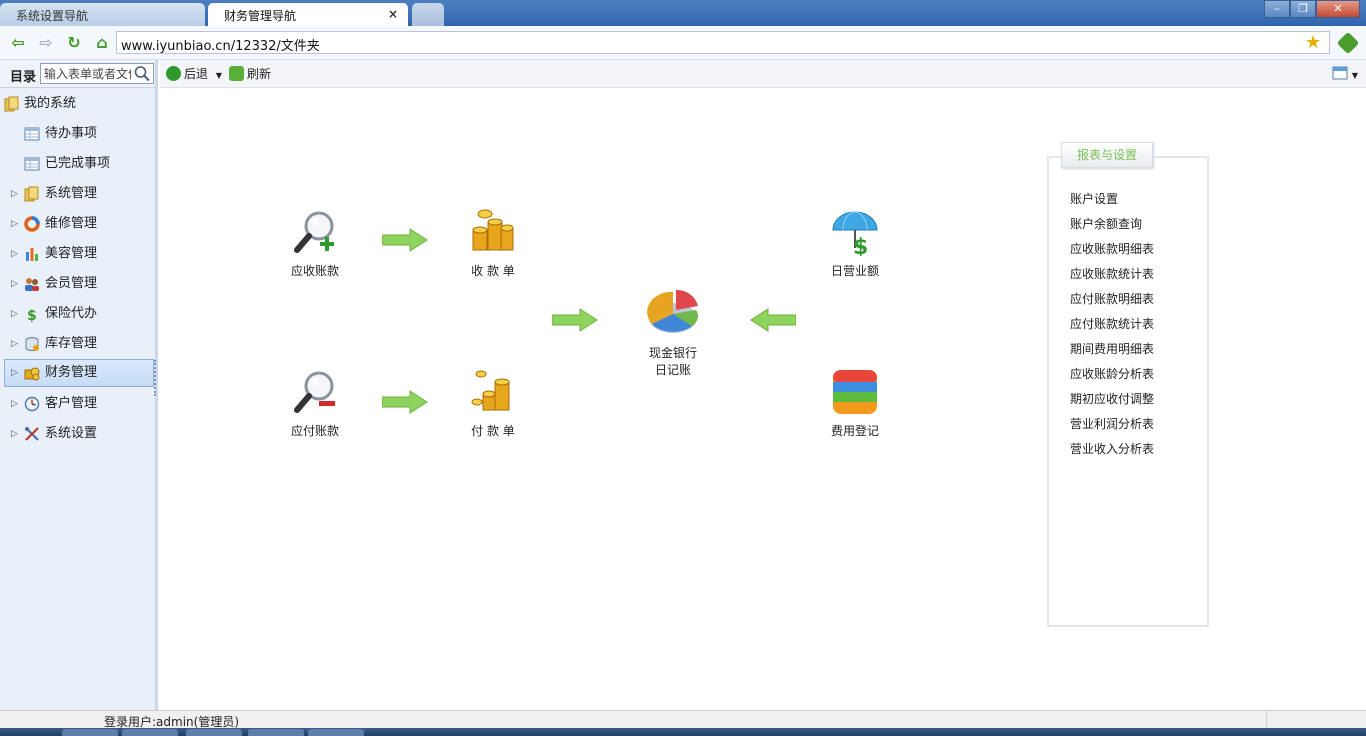 The image size is (1366, 736). Describe the element at coordinates (71, 223) in the screenshot. I see `sidebar-item-label: 维修管理` at that location.